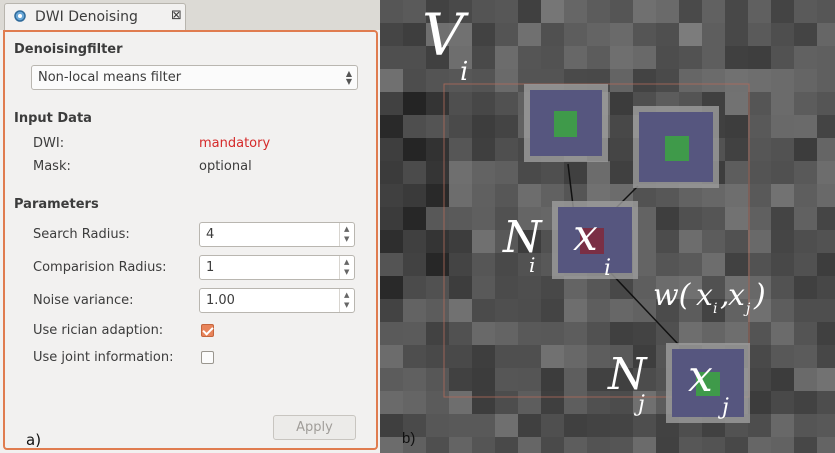 This screenshot has width=835, height=453. I want to click on apply-button: Apply, so click(314, 427).